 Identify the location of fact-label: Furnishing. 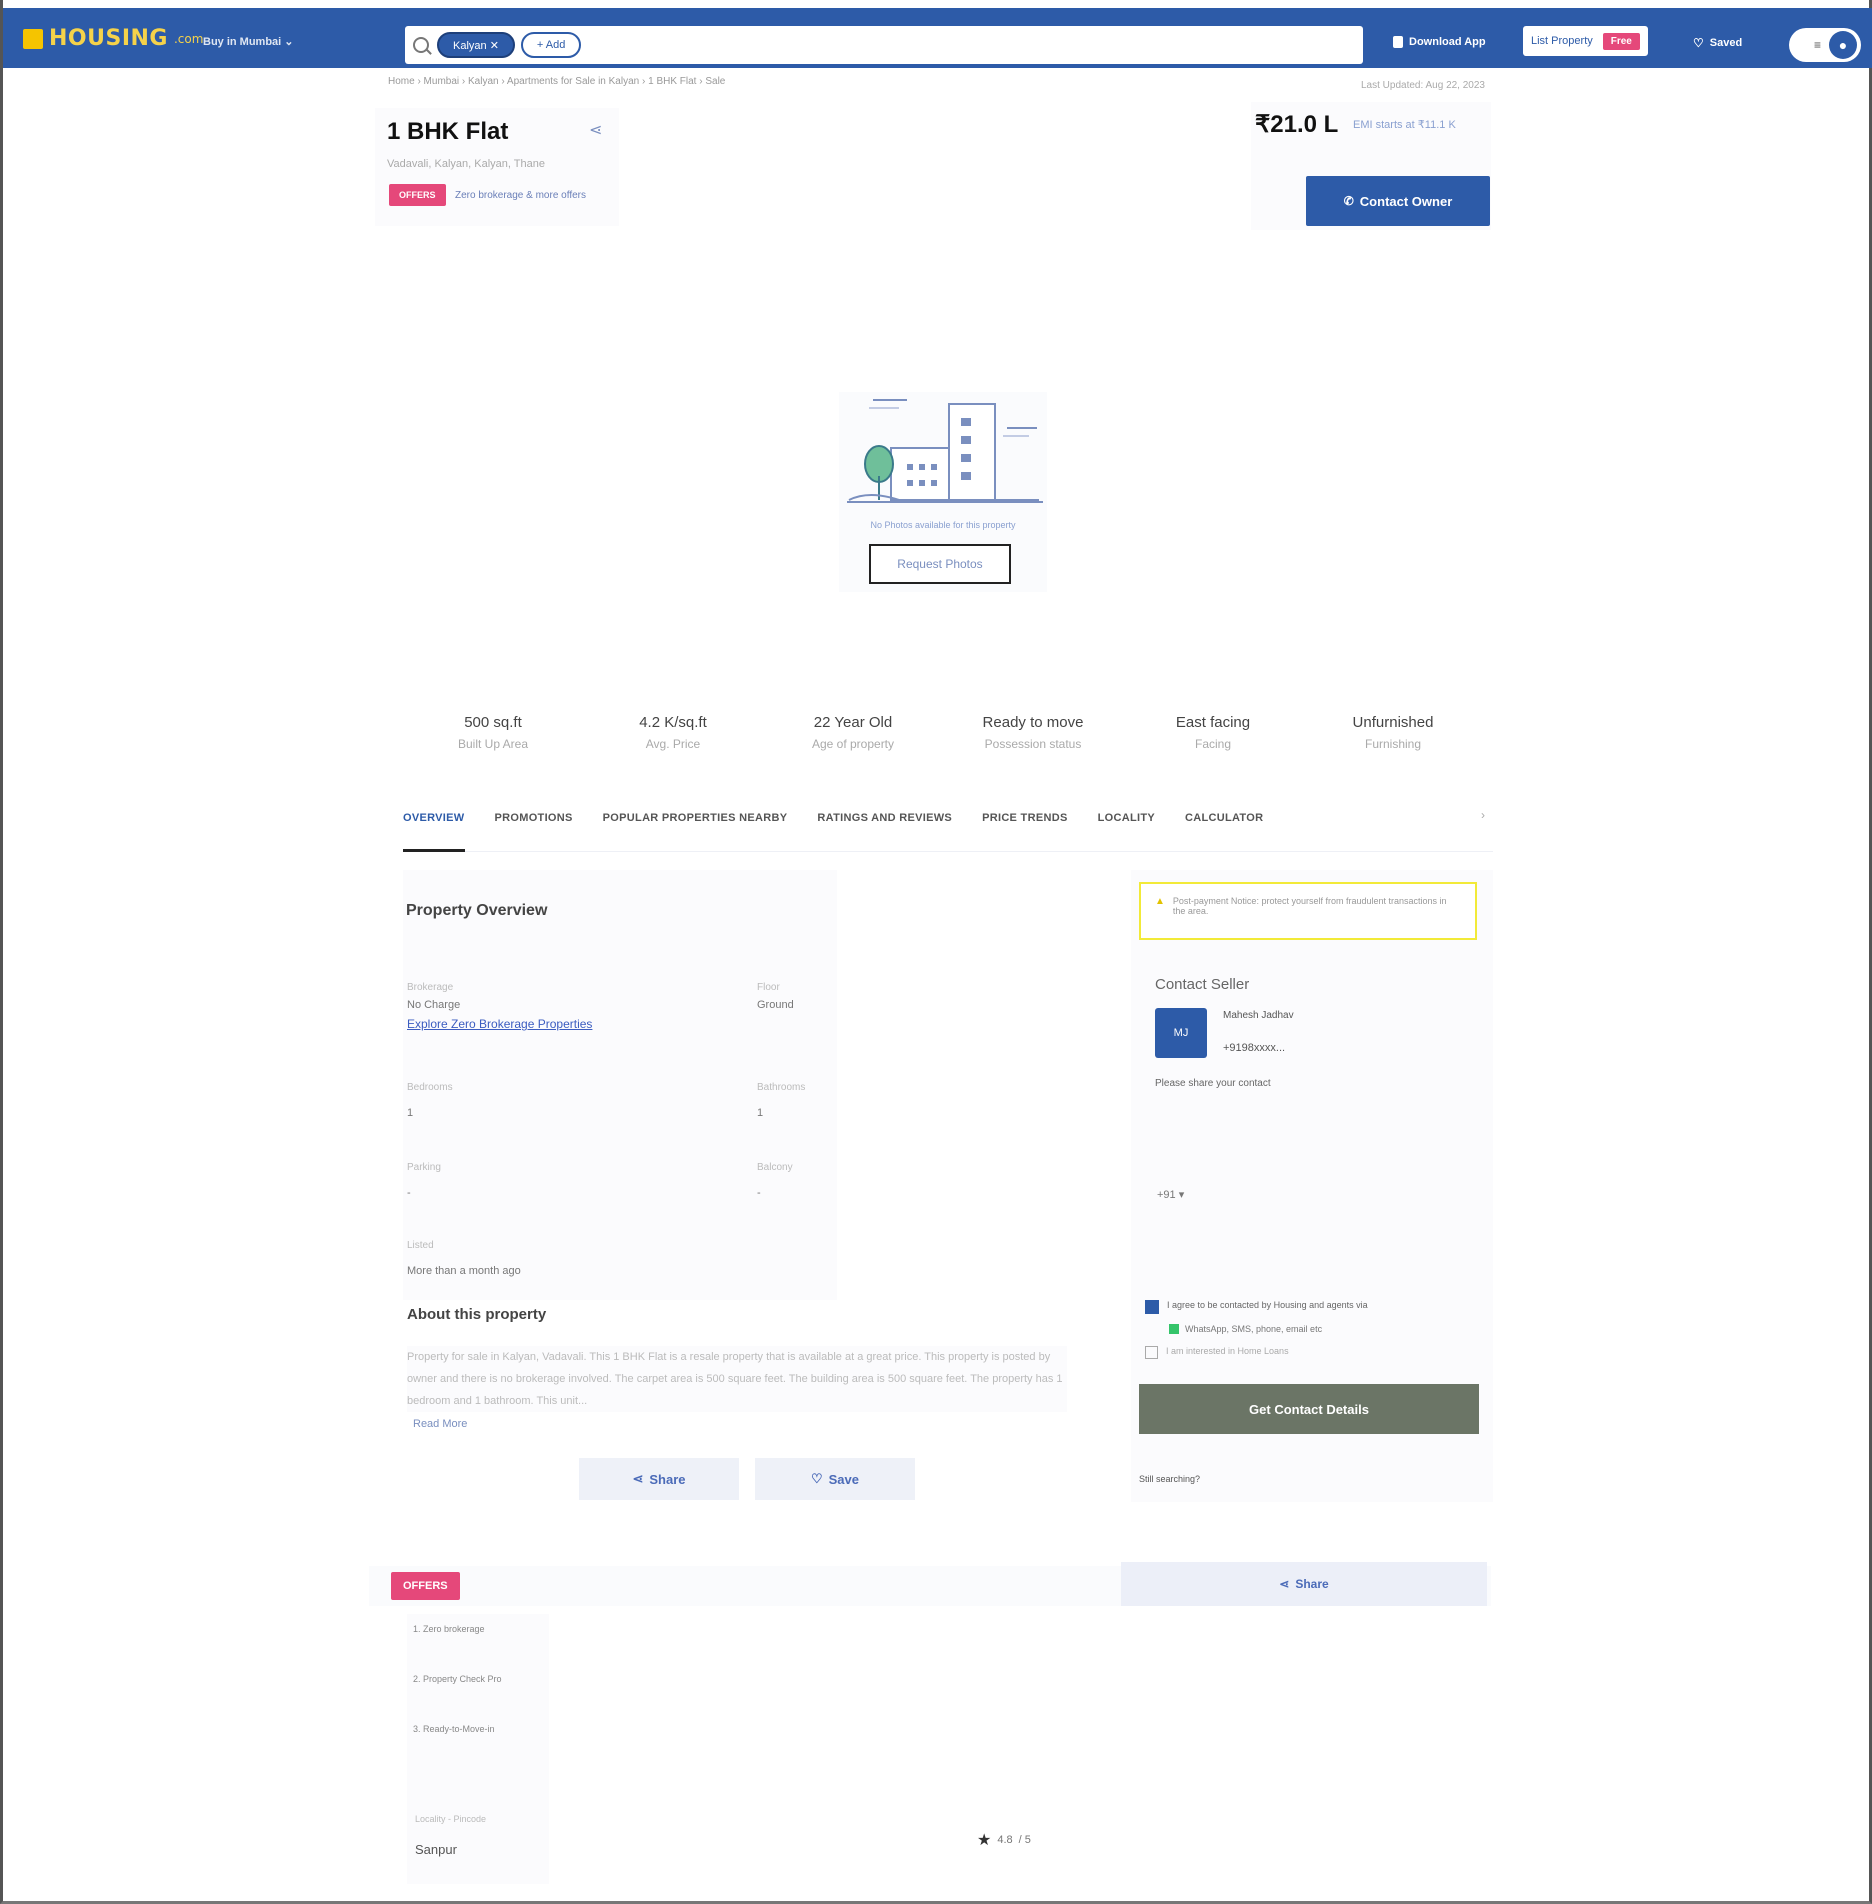
(1393, 744).